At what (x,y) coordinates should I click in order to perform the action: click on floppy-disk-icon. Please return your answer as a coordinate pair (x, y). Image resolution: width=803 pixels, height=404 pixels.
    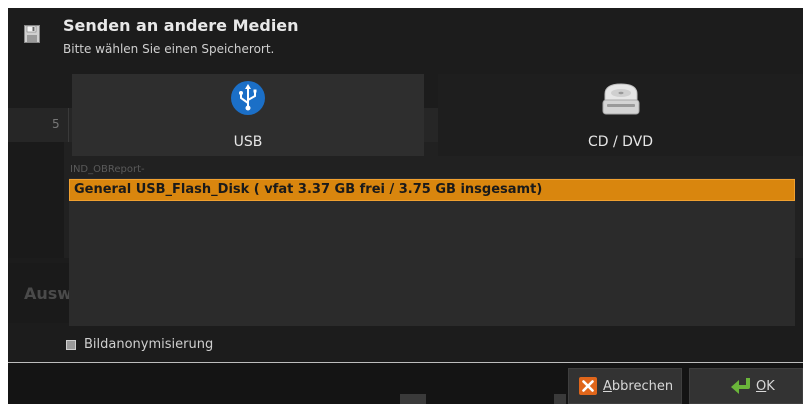
    Looking at the image, I should click on (32, 34).